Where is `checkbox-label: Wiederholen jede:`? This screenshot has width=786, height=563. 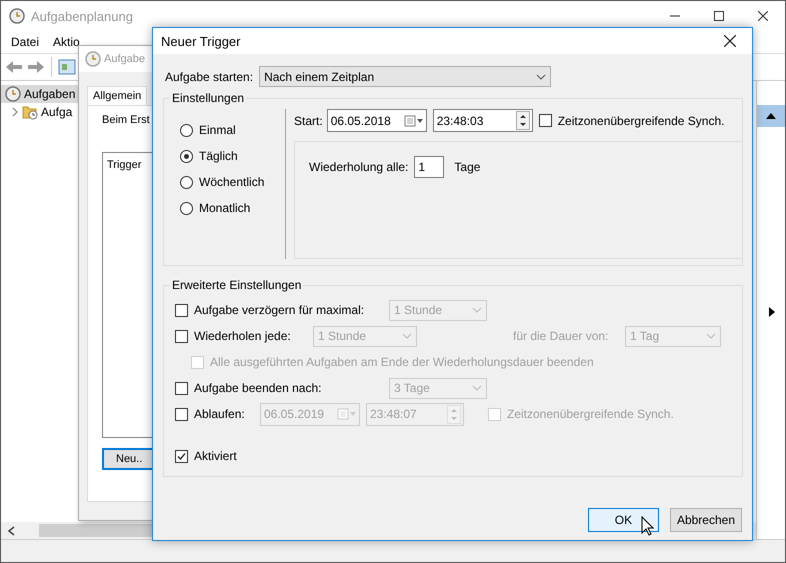
checkbox-label: Wiederholen jede: is located at coordinates (243, 336).